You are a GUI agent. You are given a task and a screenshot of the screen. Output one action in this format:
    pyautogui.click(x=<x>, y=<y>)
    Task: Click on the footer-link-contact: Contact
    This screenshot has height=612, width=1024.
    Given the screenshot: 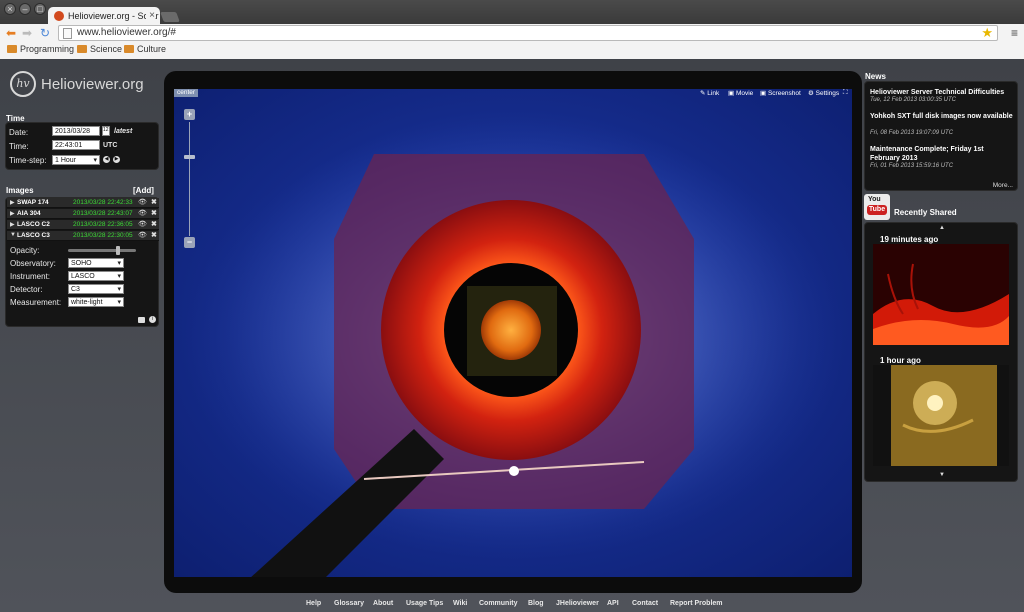 What is the action you would take?
    pyautogui.click(x=645, y=603)
    